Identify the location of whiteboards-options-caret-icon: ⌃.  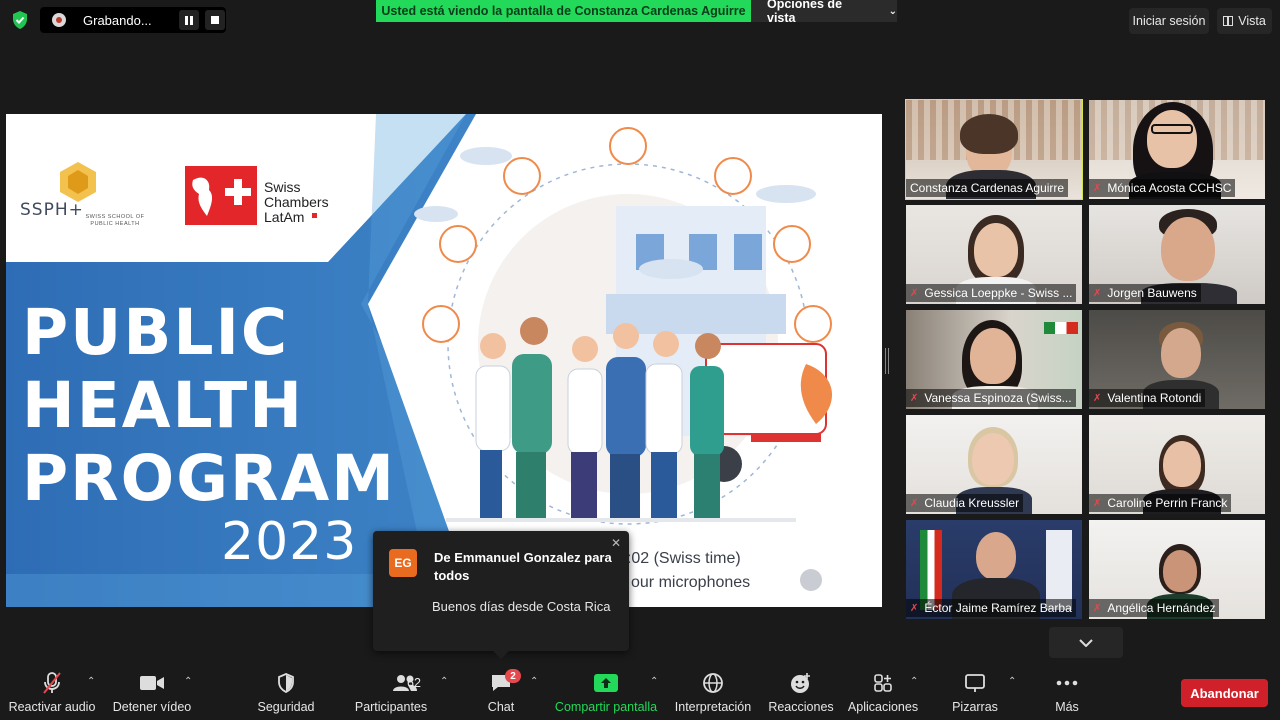
(1012, 681).